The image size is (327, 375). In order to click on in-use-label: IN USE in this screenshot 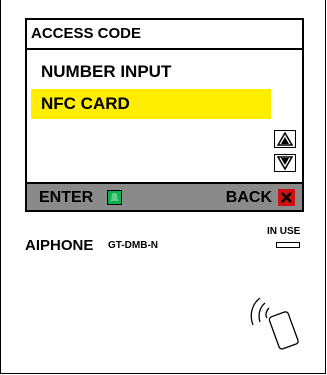, I will do `click(284, 231)`.